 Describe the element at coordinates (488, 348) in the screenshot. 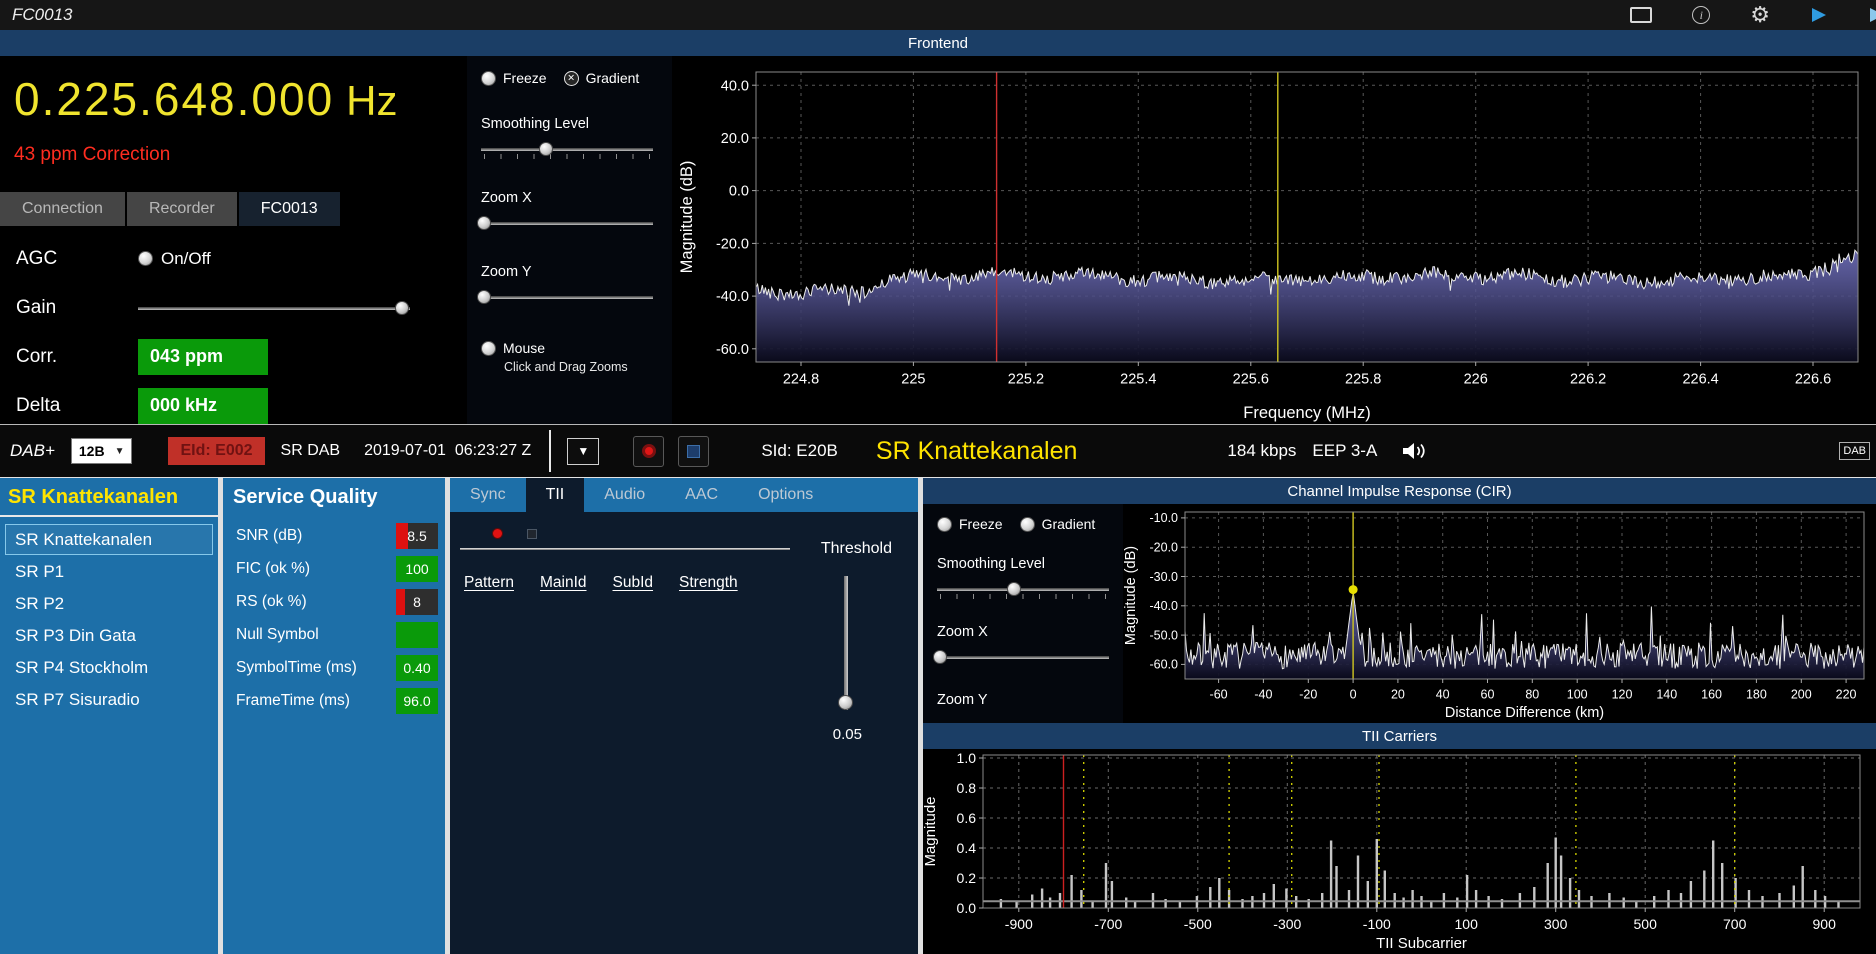

I see `mouse-radio` at that location.